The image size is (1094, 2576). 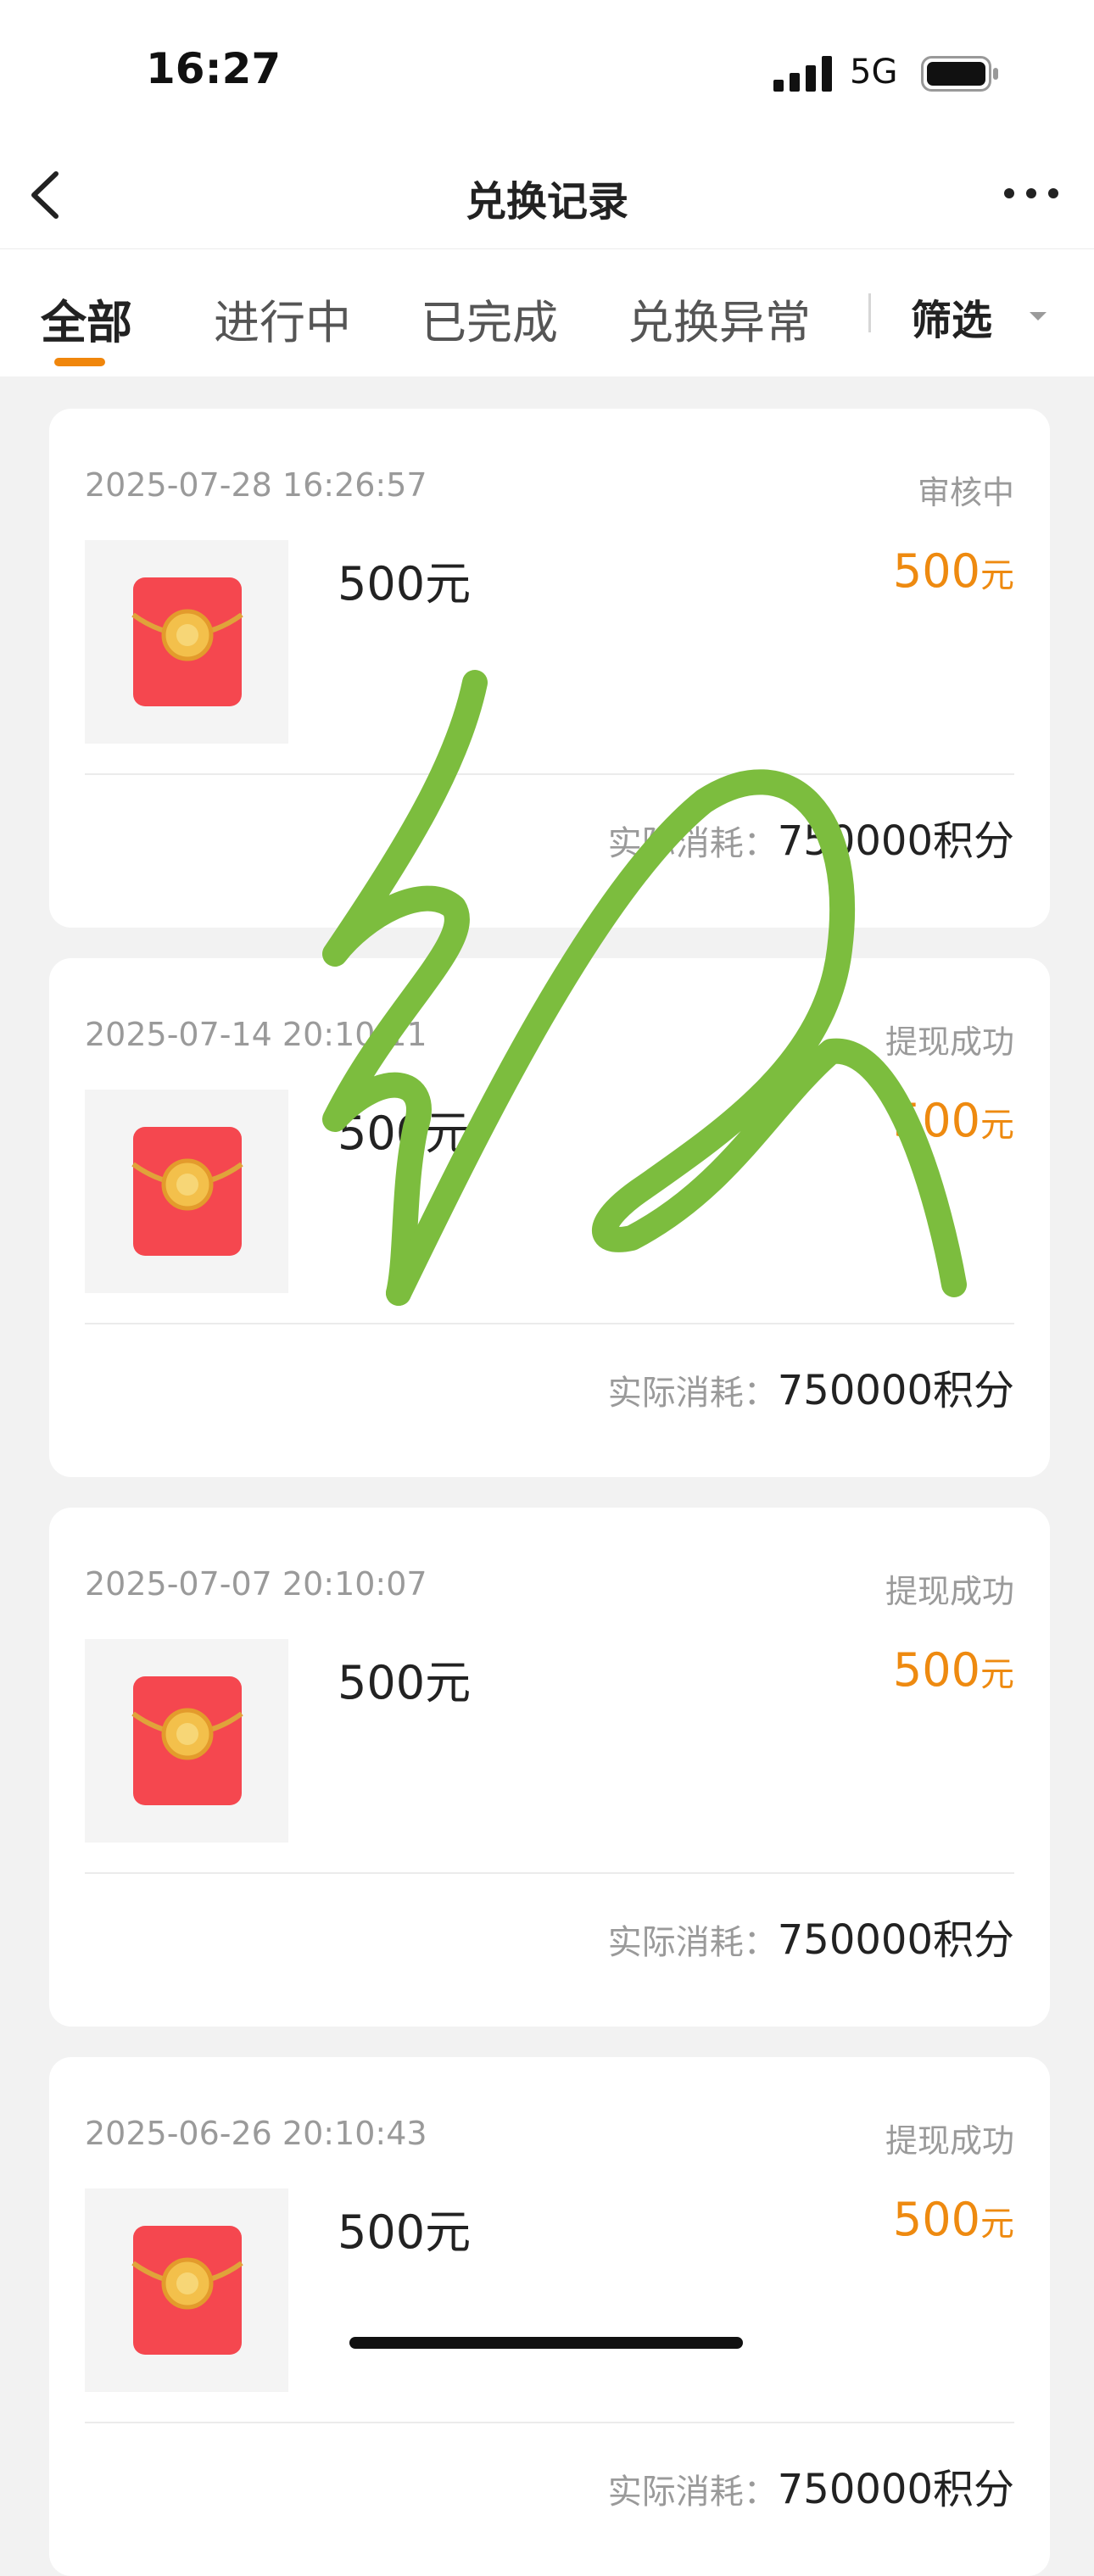 What do you see at coordinates (86, 318) in the screenshot?
I see `tab-all: 全部` at bounding box center [86, 318].